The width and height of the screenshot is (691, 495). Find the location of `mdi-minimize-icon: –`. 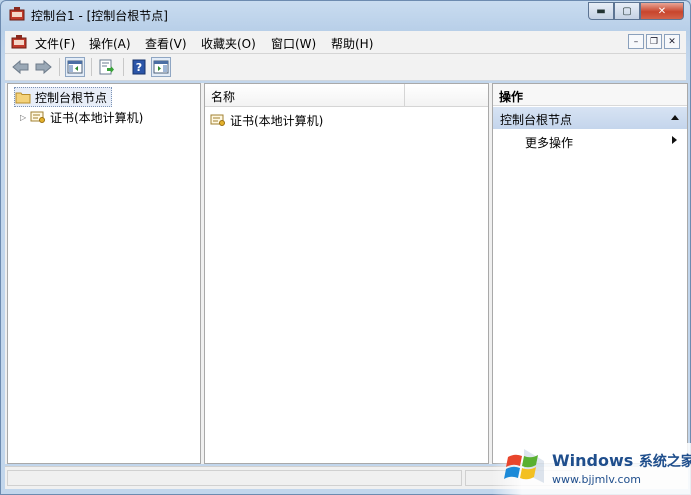

mdi-minimize-icon: – is located at coordinates (636, 41).